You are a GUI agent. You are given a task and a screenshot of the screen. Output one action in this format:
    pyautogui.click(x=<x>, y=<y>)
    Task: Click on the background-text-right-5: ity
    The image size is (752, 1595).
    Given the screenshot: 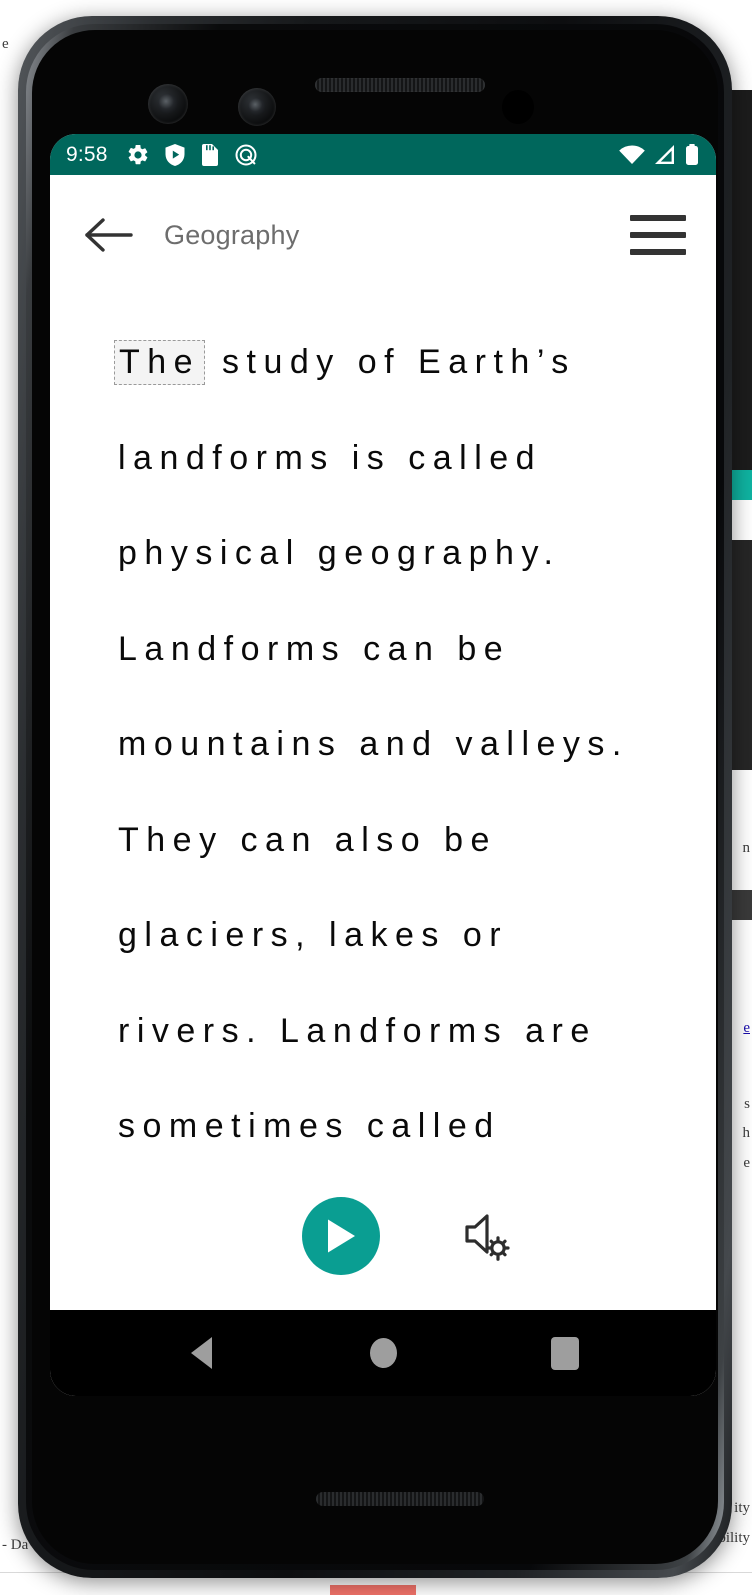 What is the action you would take?
    pyautogui.click(x=742, y=1508)
    